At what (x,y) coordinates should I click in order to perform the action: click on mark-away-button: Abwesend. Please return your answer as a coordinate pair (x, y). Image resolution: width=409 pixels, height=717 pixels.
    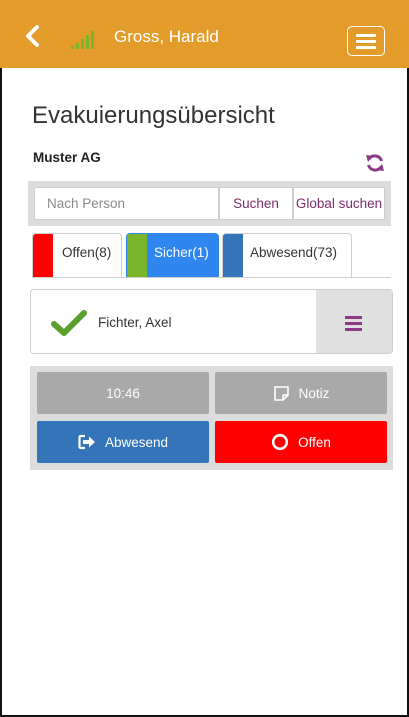
    Looking at the image, I should click on (123, 442).